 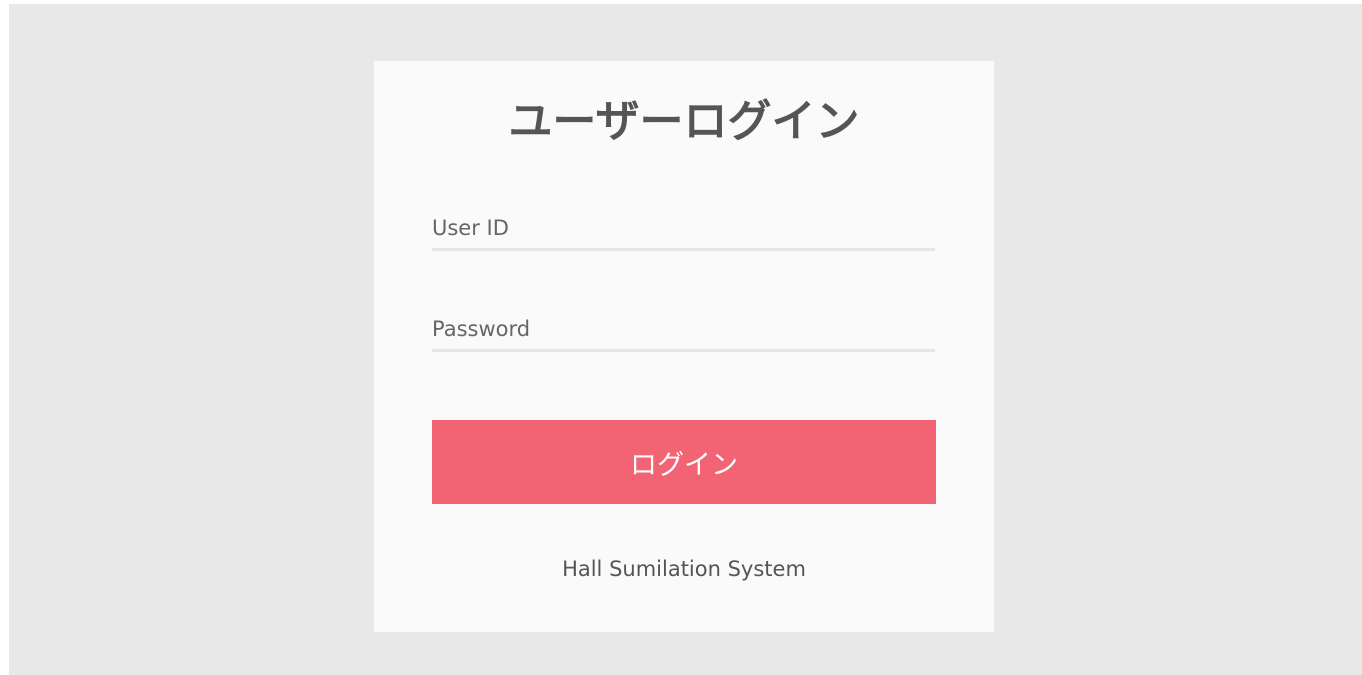 What do you see at coordinates (684, 121) in the screenshot?
I see `page-title: ユーザーログイン` at bounding box center [684, 121].